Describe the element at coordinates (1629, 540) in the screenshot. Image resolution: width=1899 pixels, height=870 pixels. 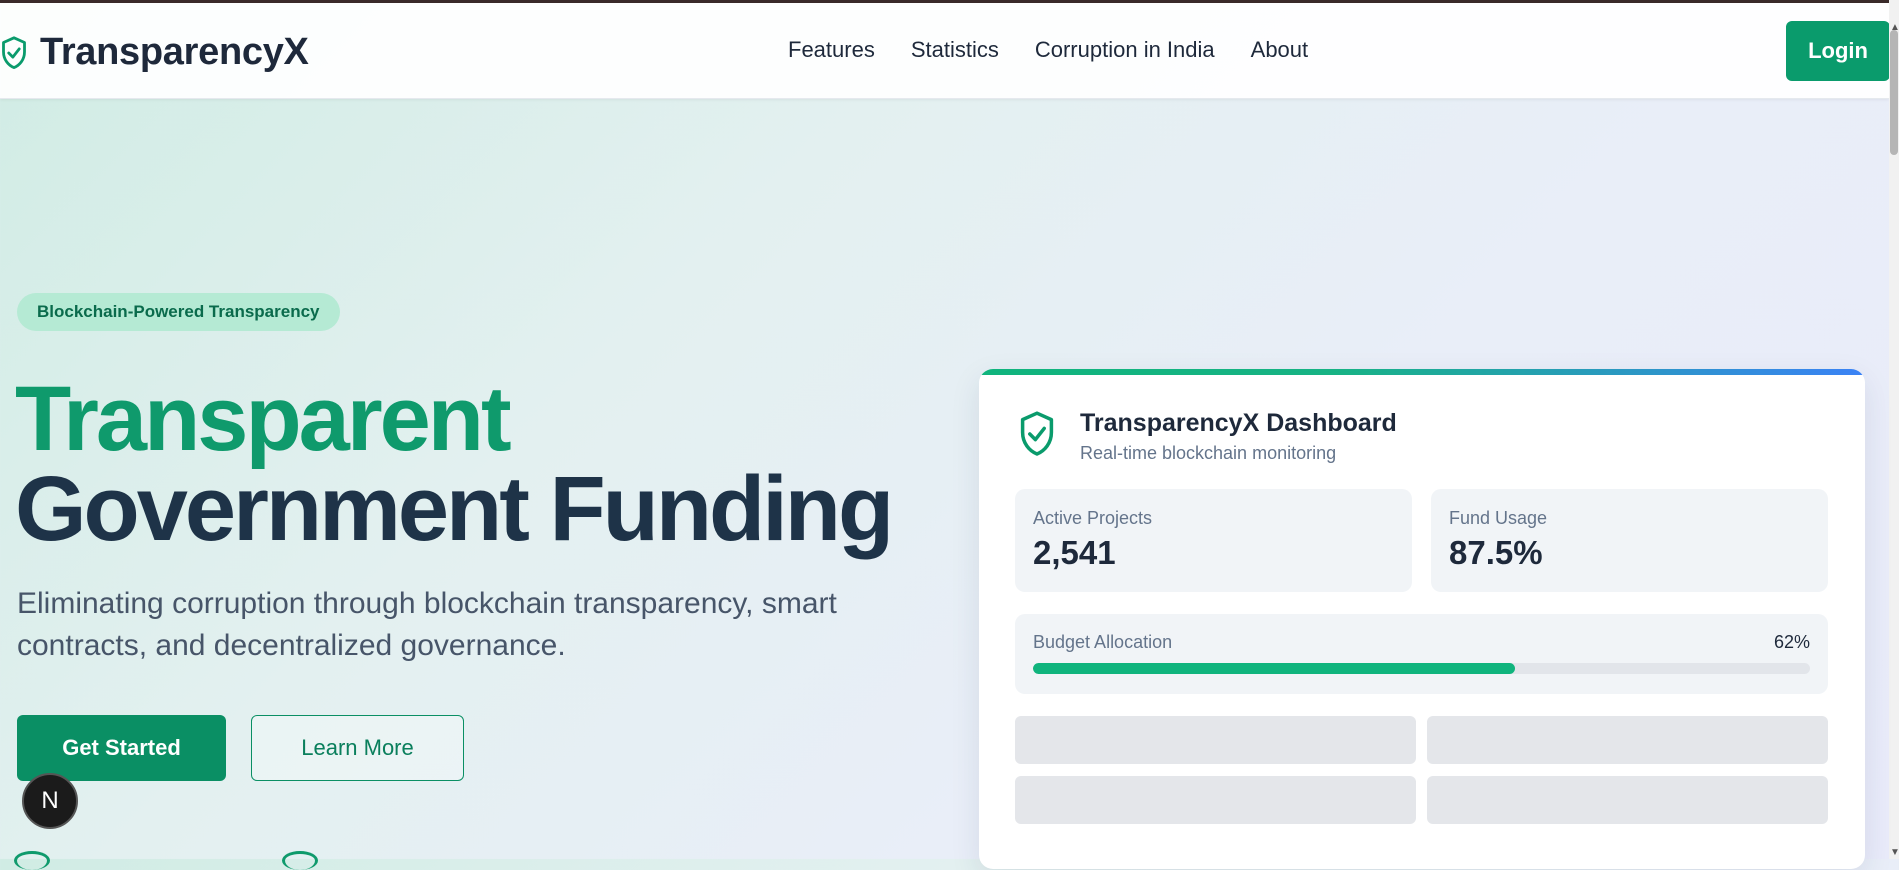
I see `stat-fund-usage: Fund Usage 87.5%` at that location.